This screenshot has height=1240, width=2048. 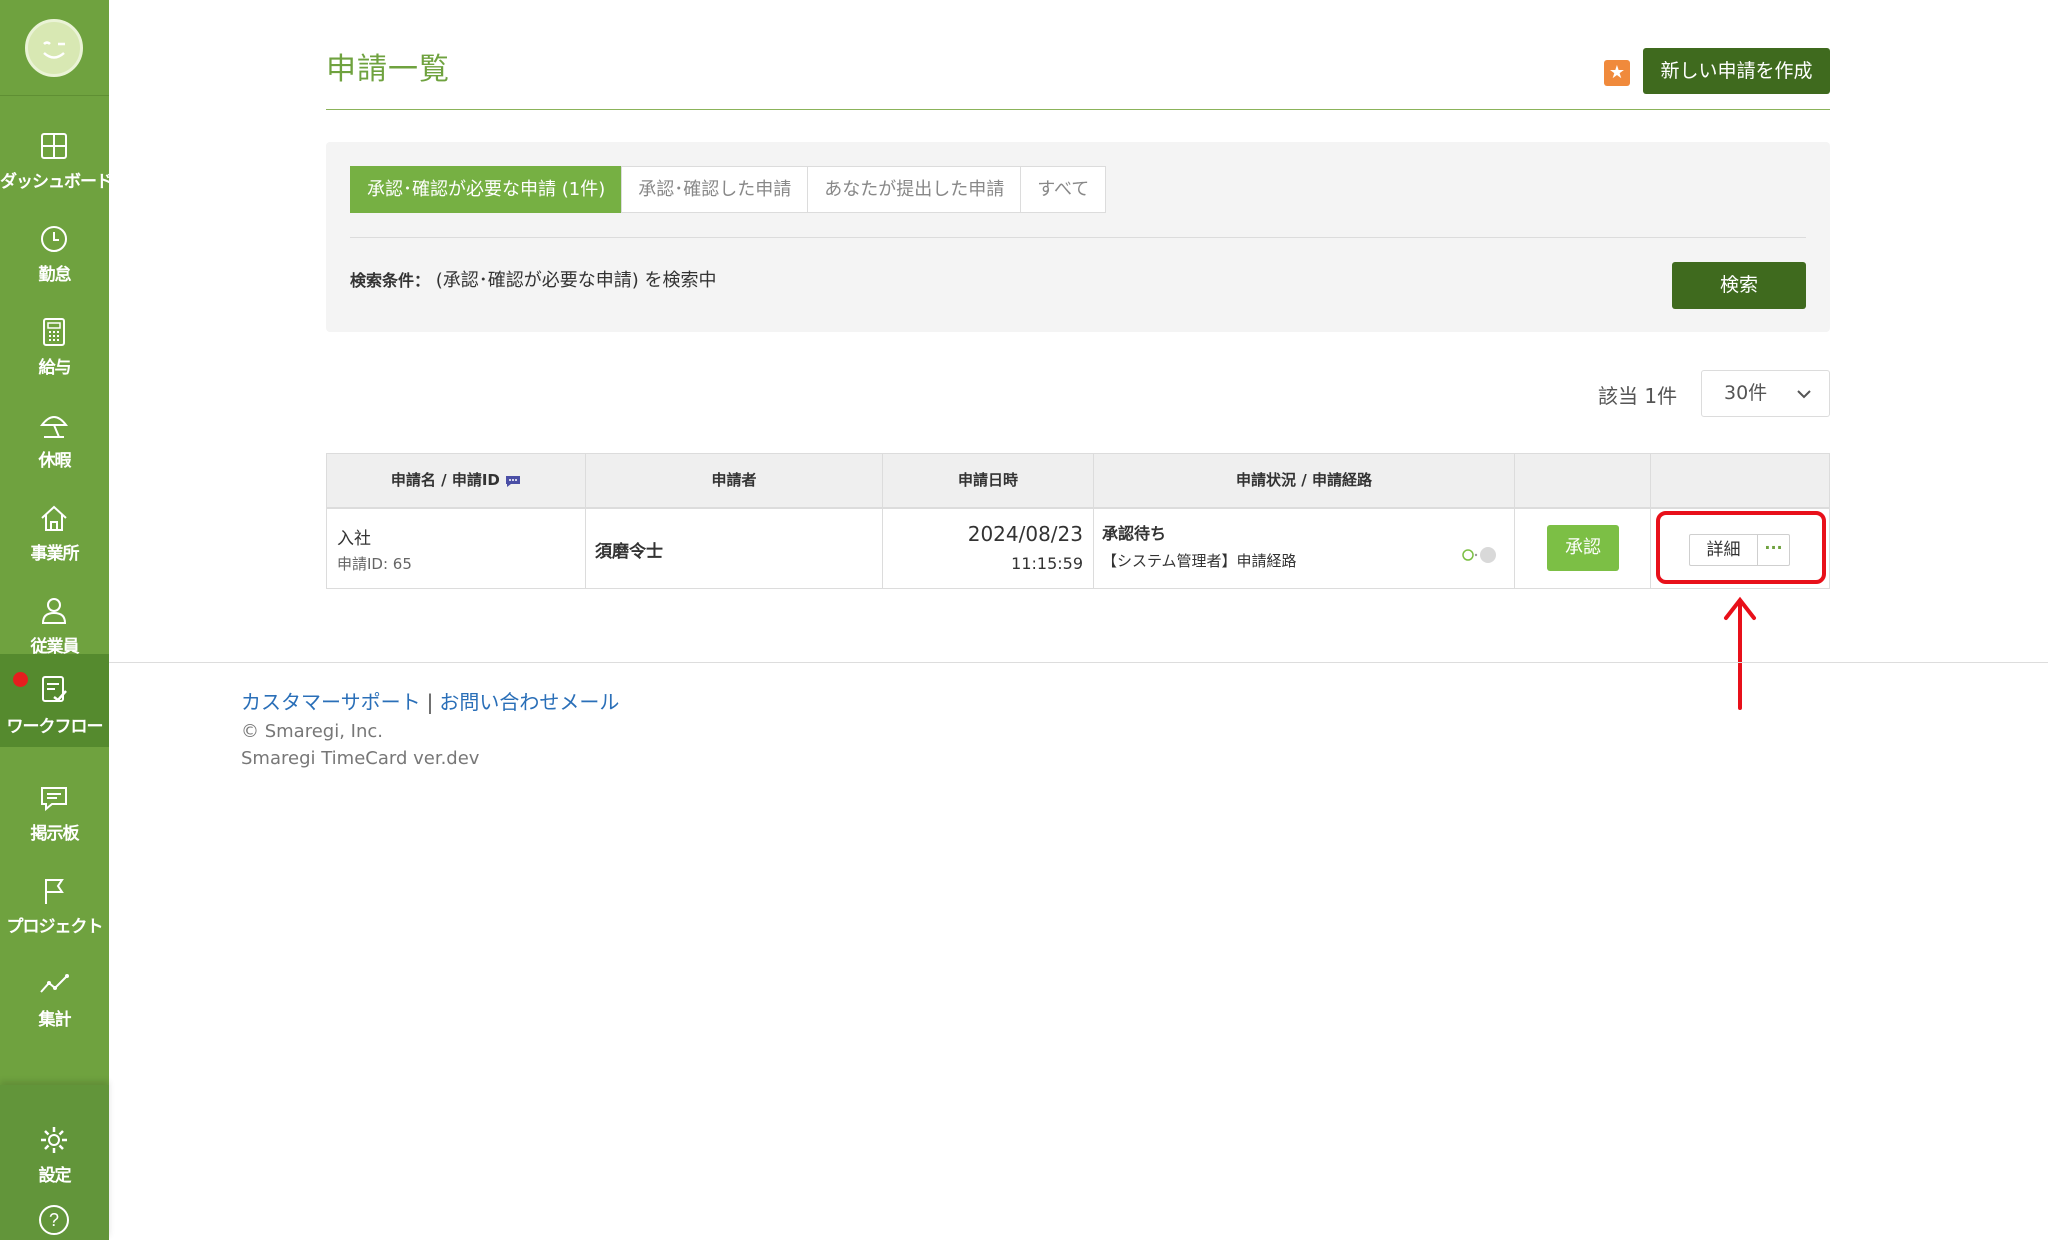 What do you see at coordinates (54, 994) in the screenshot?
I see `sidebar-item-report: 集計` at bounding box center [54, 994].